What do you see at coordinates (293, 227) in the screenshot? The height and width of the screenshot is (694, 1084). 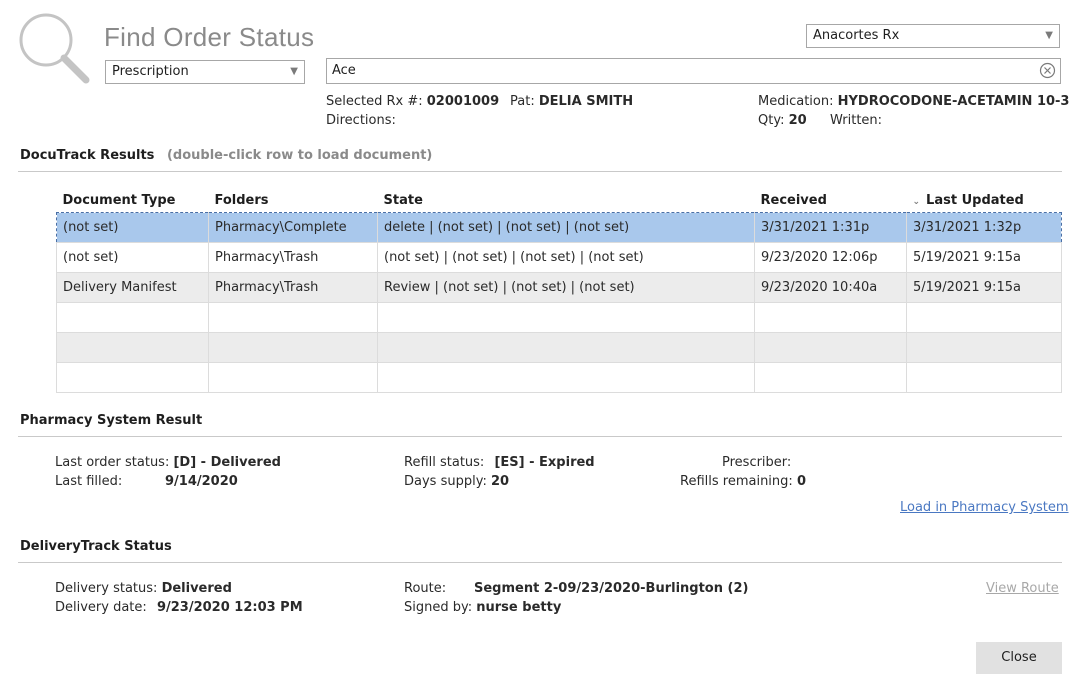 I see `cell-folders: Pharmacy\Complete` at bounding box center [293, 227].